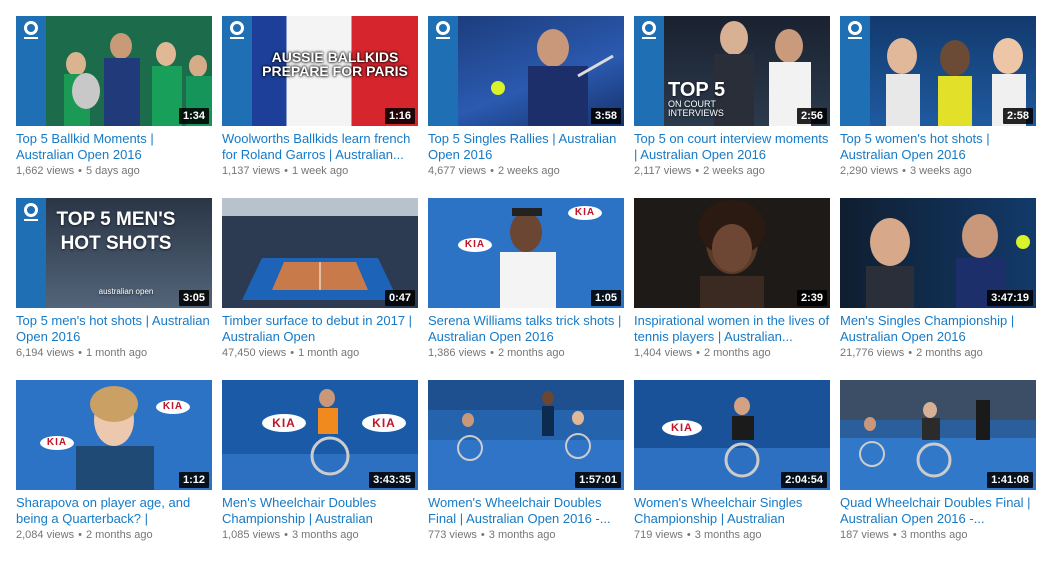  What do you see at coordinates (526, 353) in the screenshot?
I see `video-meta: 1,386 views • 2 months ago` at bounding box center [526, 353].